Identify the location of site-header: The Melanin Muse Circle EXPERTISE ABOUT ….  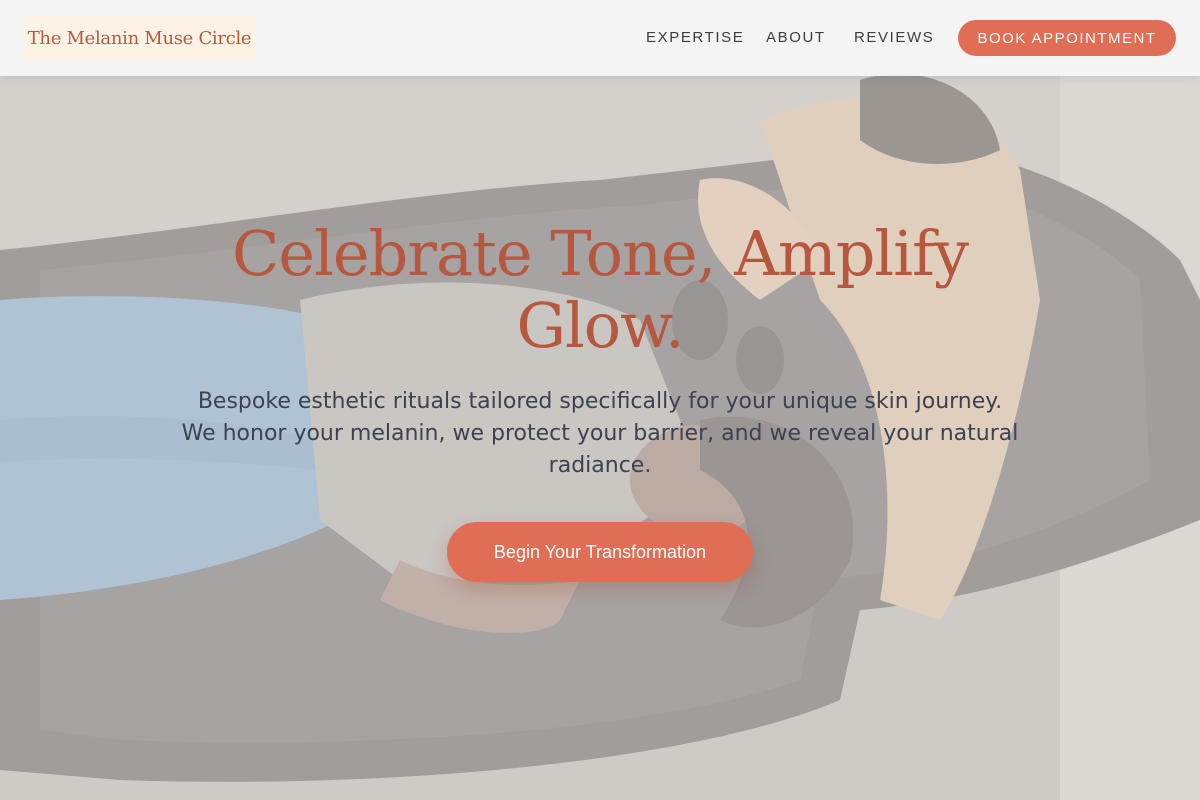
(600, 38).